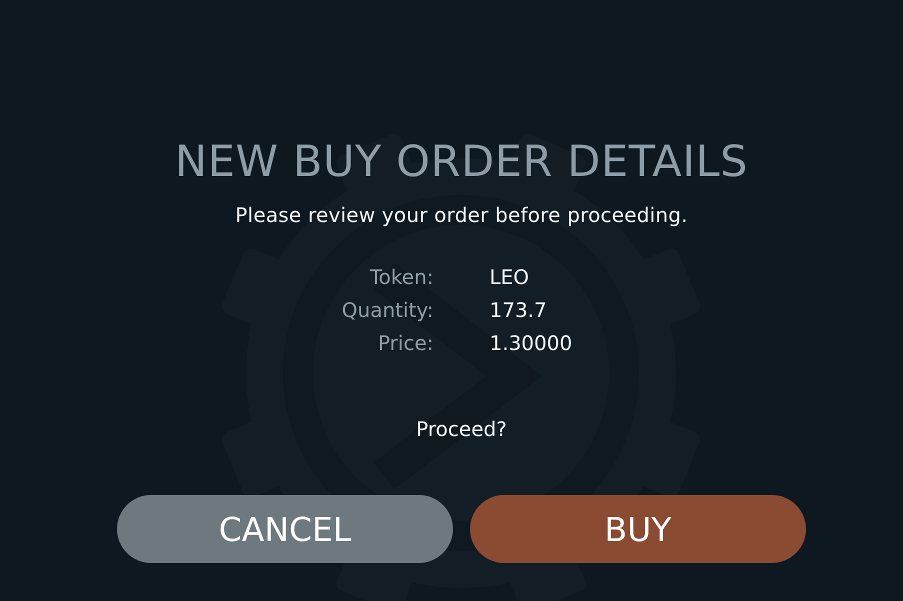  Describe the element at coordinates (461, 429) in the screenshot. I see `proceed-prompt: Proceed?` at that location.